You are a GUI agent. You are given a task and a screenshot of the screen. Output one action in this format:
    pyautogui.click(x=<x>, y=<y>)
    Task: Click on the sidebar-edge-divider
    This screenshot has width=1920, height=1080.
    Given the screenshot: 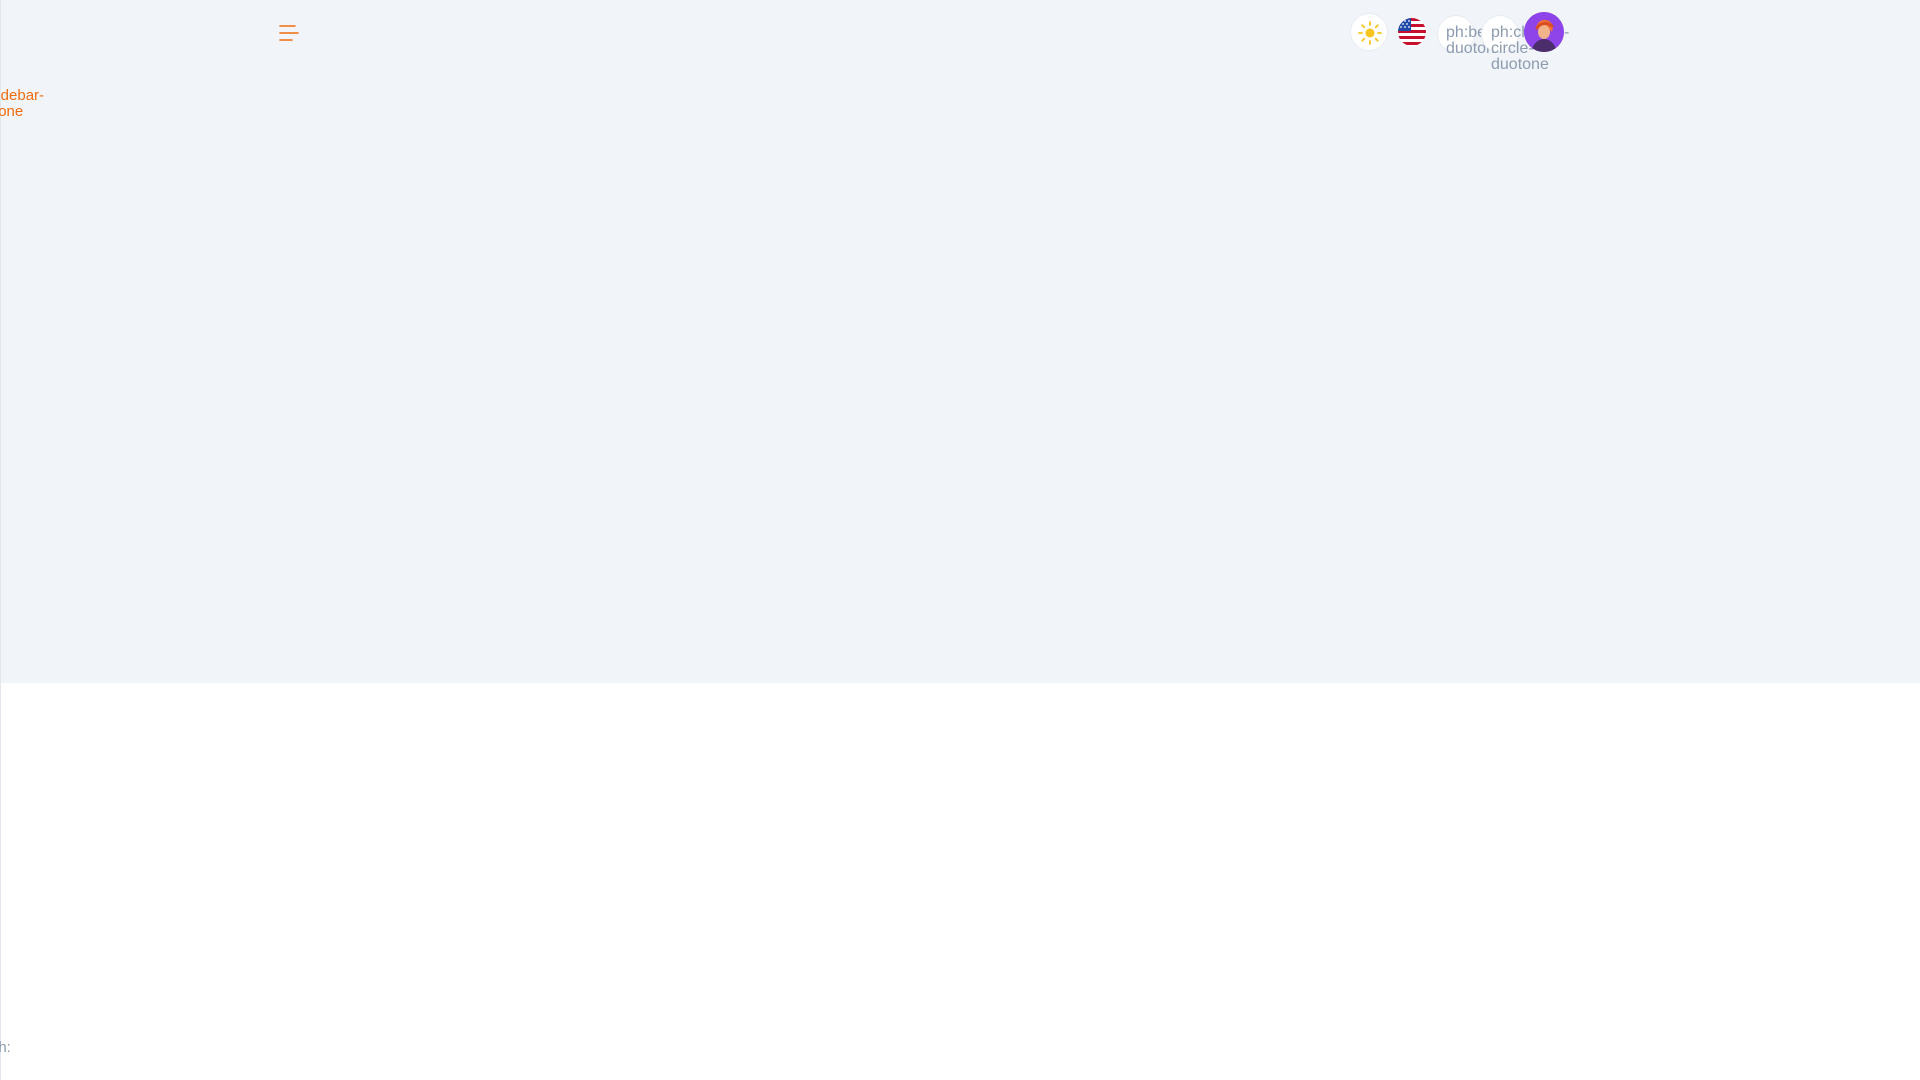 What is the action you would take?
    pyautogui.click(x=0, y=540)
    